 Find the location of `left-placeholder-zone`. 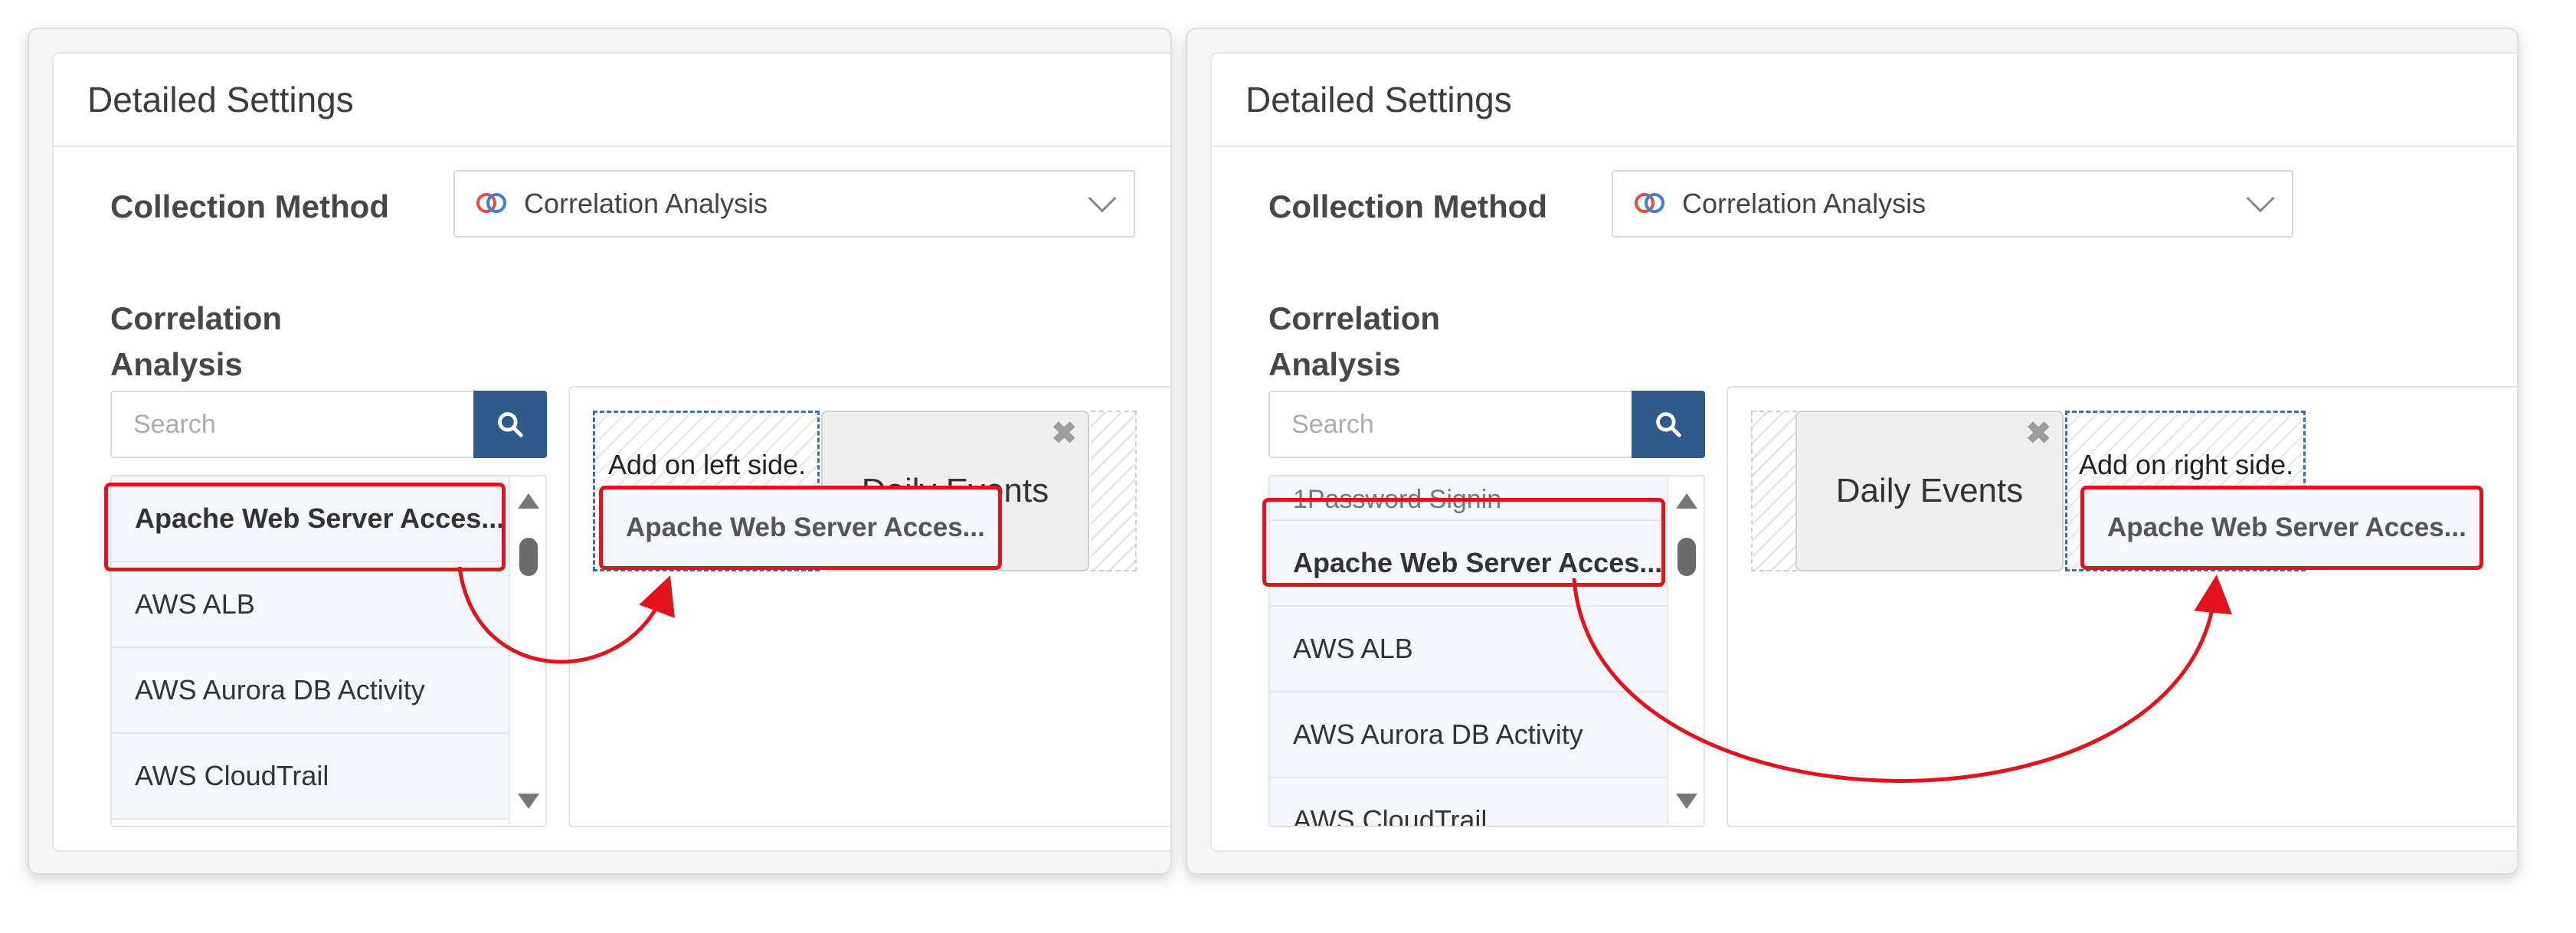

left-placeholder-zone is located at coordinates (1774, 491).